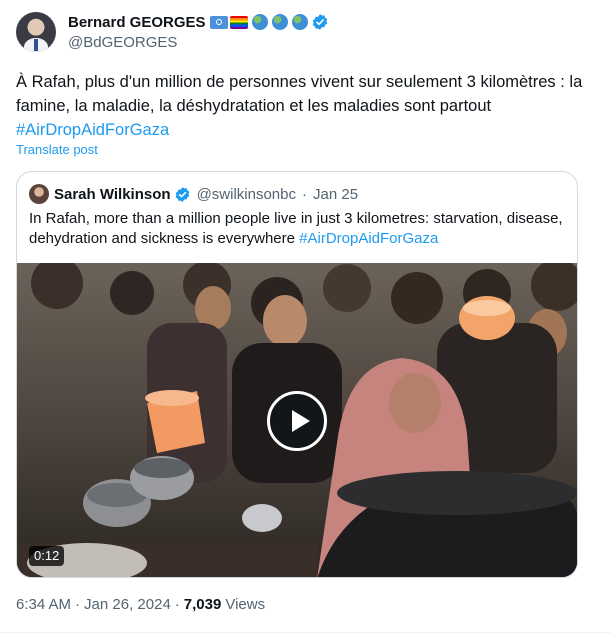  I want to click on author-flags, so click(258, 22).